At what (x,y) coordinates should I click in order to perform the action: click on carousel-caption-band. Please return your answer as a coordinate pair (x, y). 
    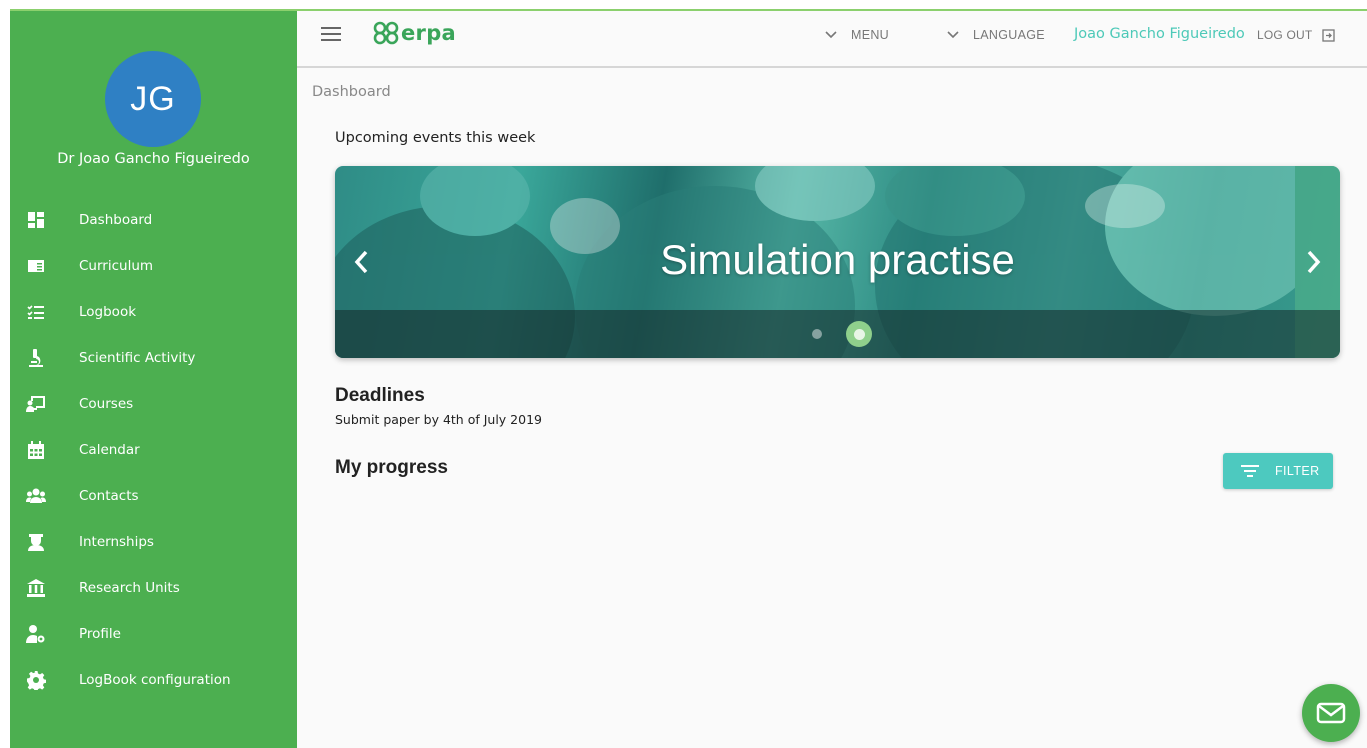
    Looking at the image, I should click on (837, 334).